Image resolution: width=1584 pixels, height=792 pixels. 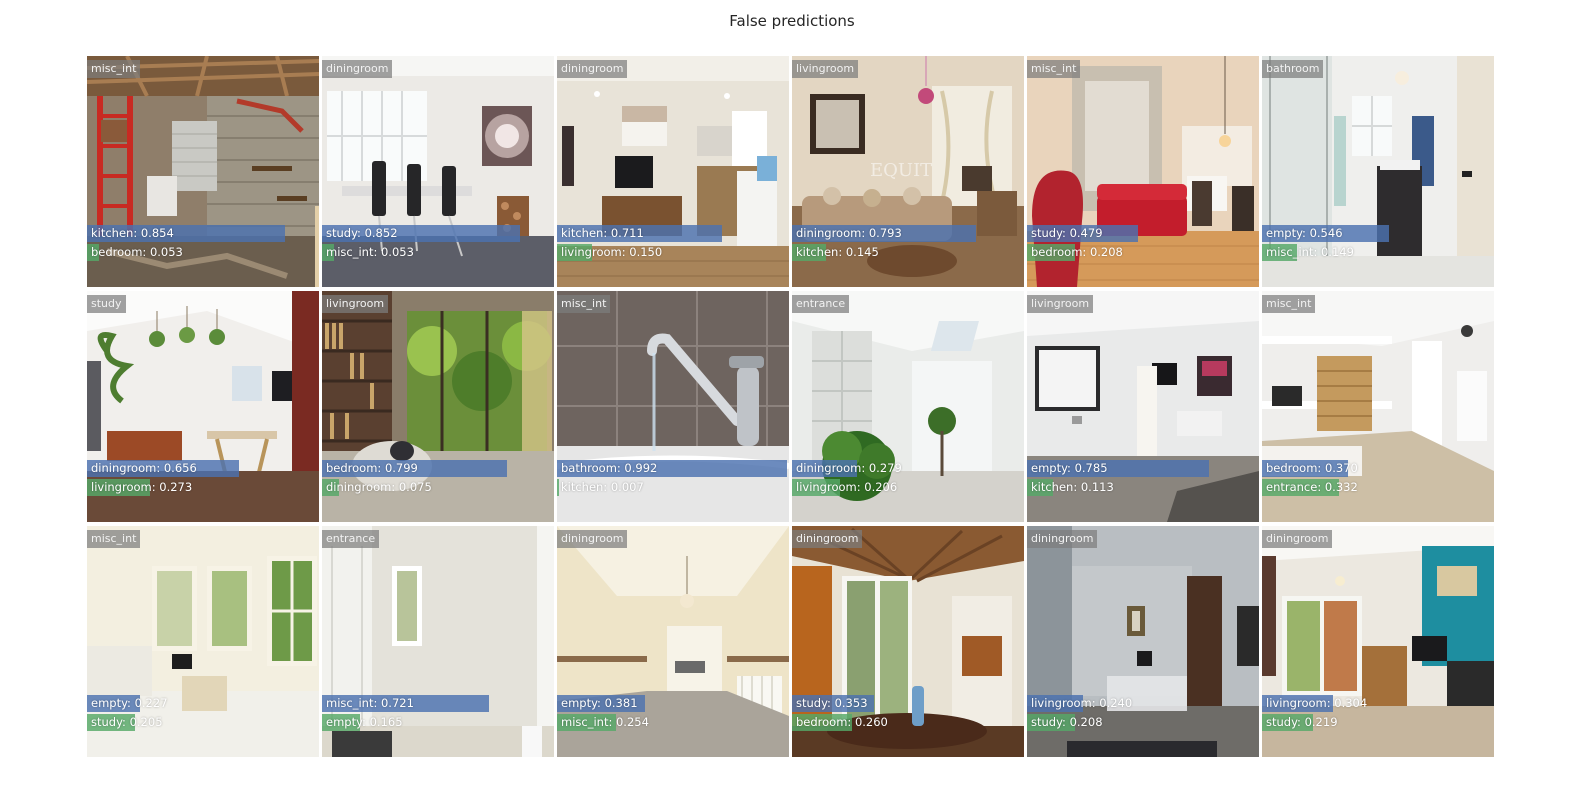 I want to click on top-prediction-text: livingroom: 0.304, so click(x=1317, y=703).